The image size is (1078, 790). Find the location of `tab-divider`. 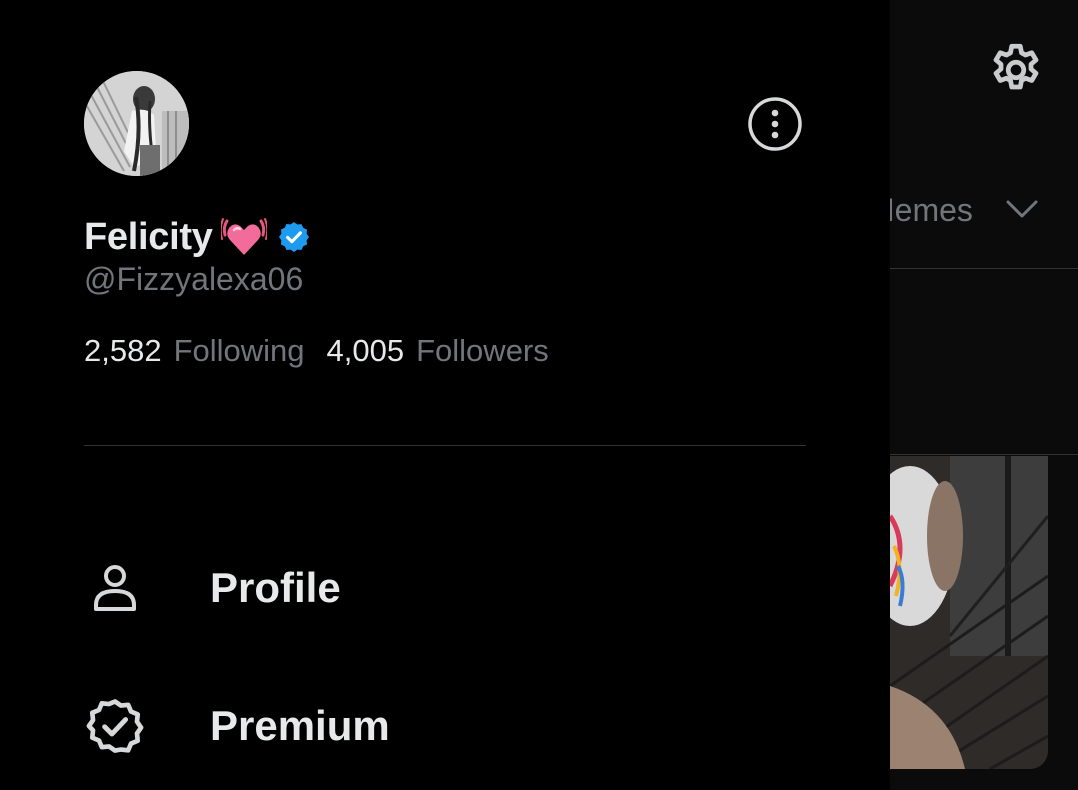

tab-divider is located at coordinates (984, 268).